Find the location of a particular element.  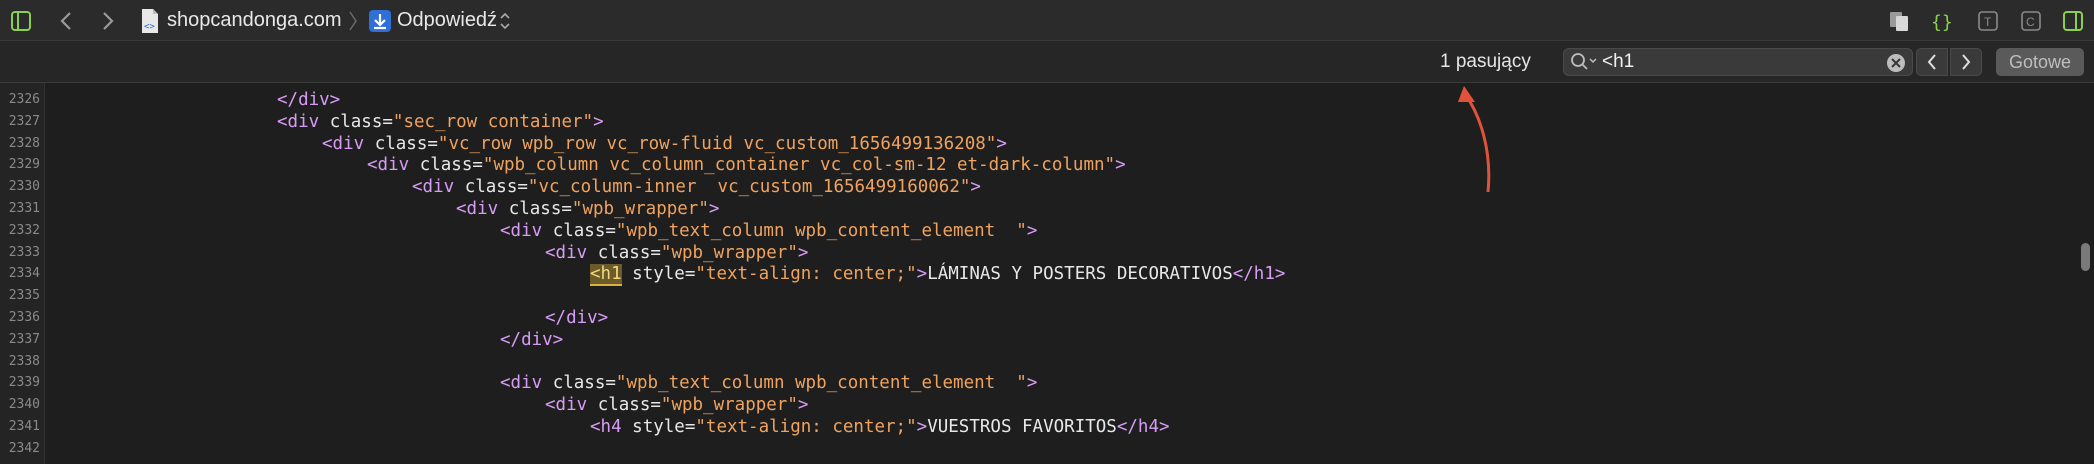

line-number: 2339 is located at coordinates (24, 383).